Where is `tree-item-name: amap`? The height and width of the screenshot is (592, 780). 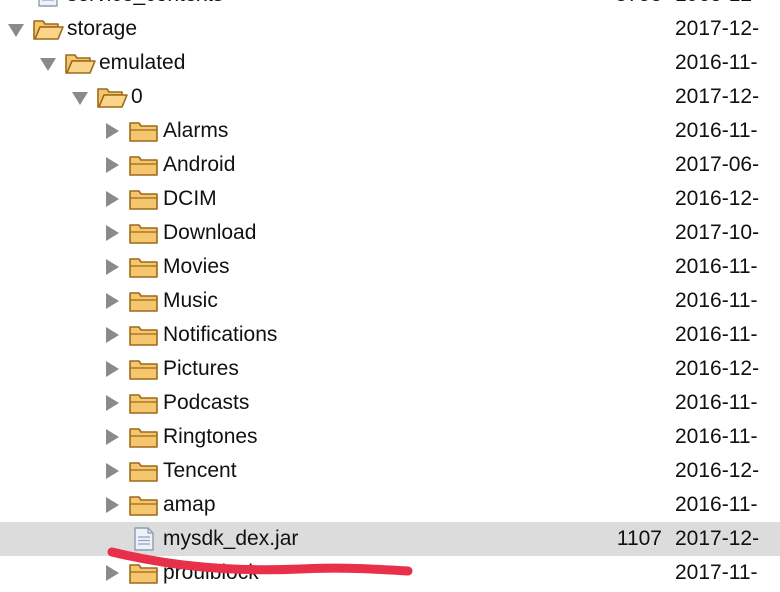
tree-item-name: amap is located at coordinates (189, 504).